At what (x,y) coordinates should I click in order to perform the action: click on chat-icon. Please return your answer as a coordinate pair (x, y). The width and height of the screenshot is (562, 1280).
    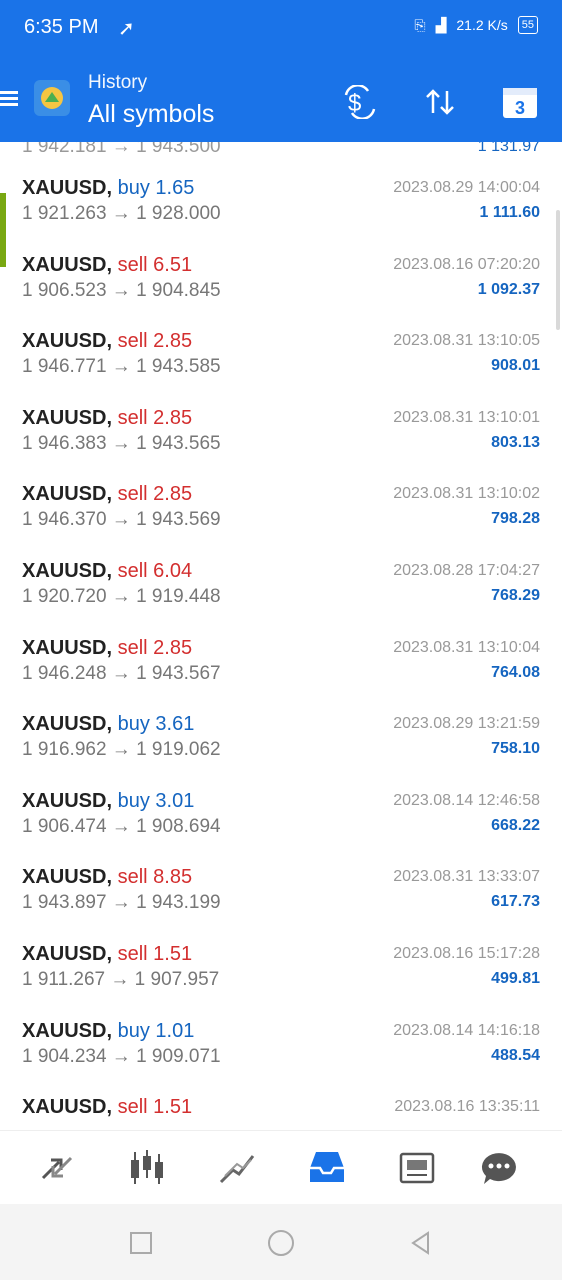
    Looking at the image, I should click on (499, 1168).